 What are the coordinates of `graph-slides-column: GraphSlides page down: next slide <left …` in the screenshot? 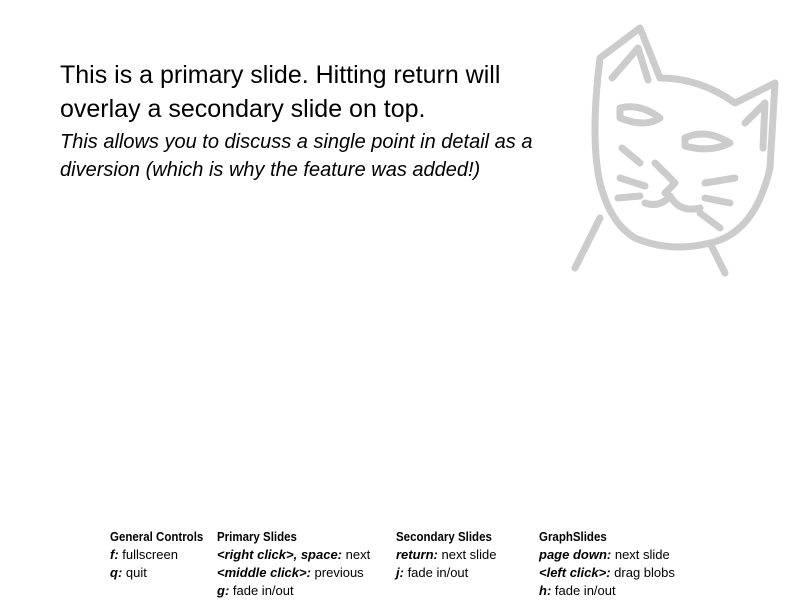 It's located at (607, 564).